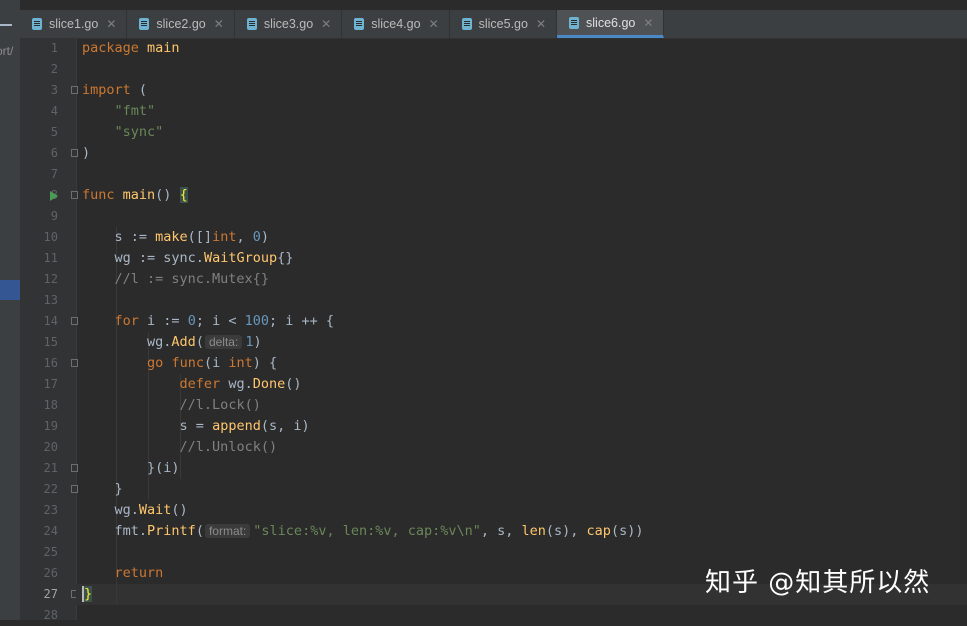 This screenshot has height=626, width=967. What do you see at coordinates (501, 531) in the screenshot?
I see `code-text: , s,` at bounding box center [501, 531].